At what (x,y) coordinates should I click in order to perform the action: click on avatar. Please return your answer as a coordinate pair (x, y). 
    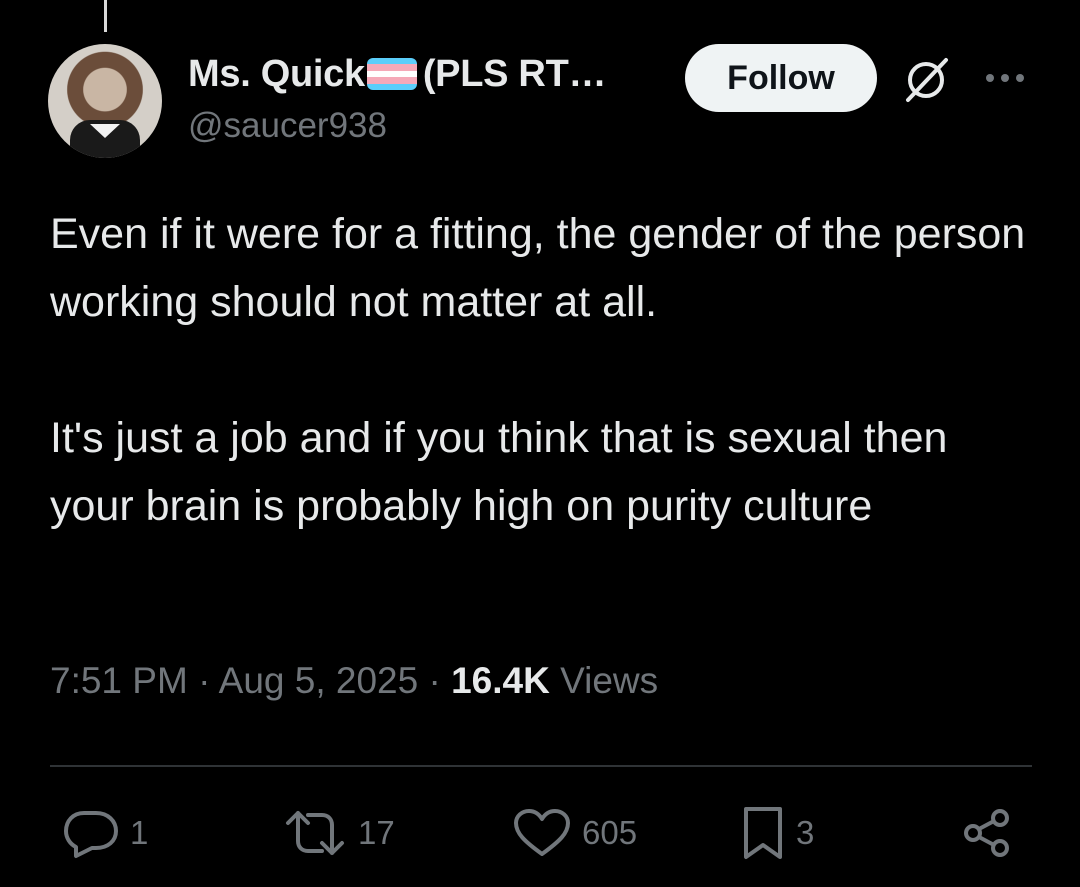
    Looking at the image, I should click on (105, 101).